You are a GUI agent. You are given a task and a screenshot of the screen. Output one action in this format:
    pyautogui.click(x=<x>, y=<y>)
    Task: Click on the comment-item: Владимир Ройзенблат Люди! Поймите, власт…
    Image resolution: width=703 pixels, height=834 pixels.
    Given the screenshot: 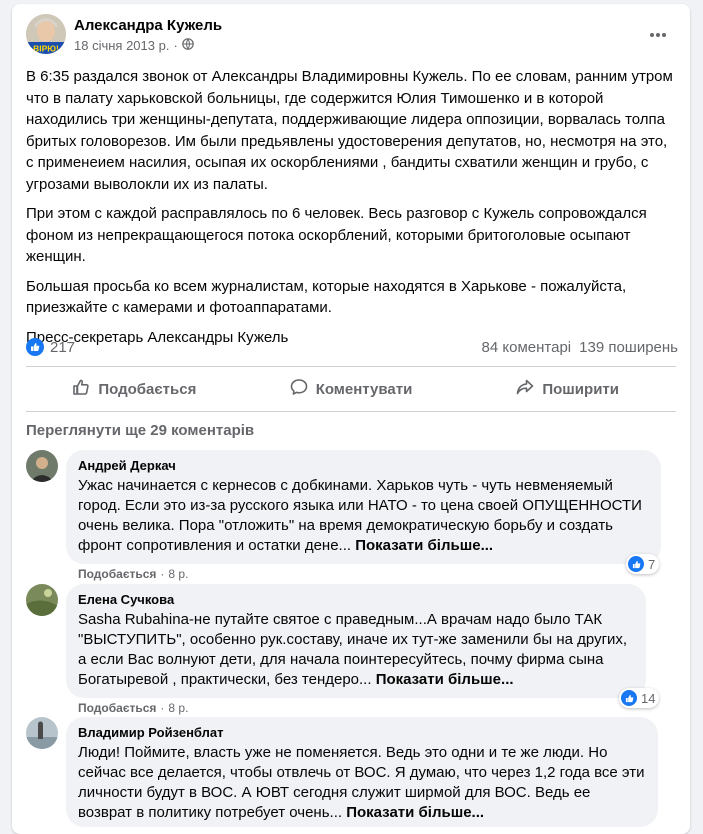 What is the action you would take?
    pyautogui.click(x=351, y=775)
    